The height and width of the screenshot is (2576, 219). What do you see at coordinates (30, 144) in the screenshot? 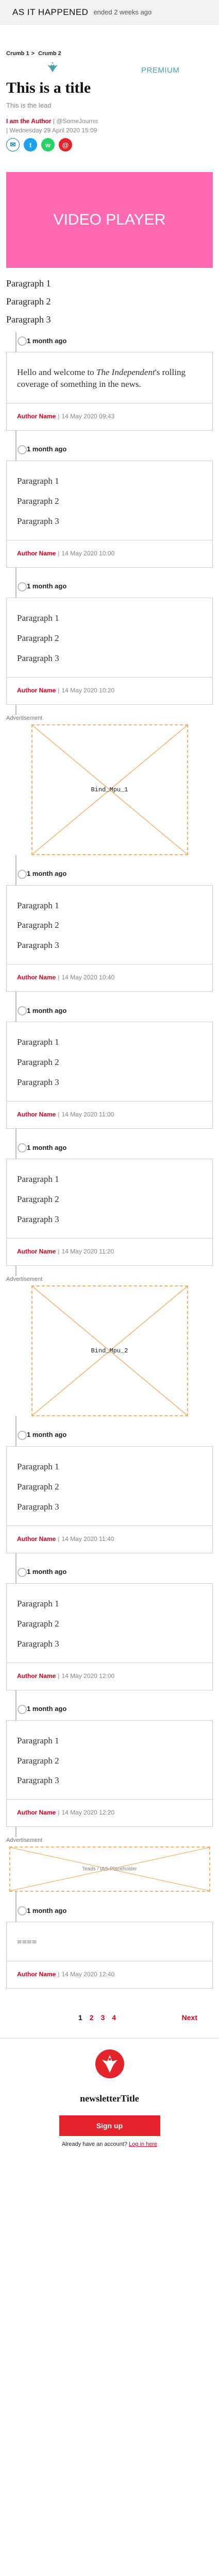
I see `twitter-icon: t` at bounding box center [30, 144].